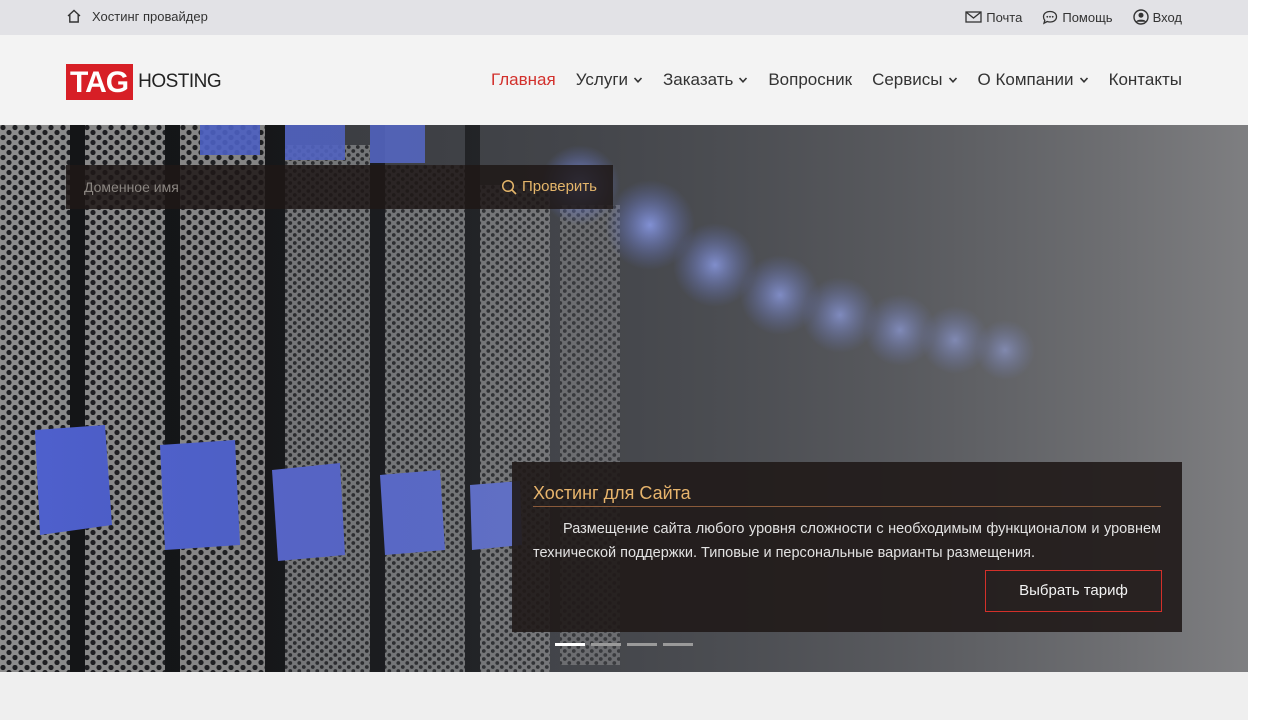  I want to click on nav-item-home: Главная, so click(523, 80).